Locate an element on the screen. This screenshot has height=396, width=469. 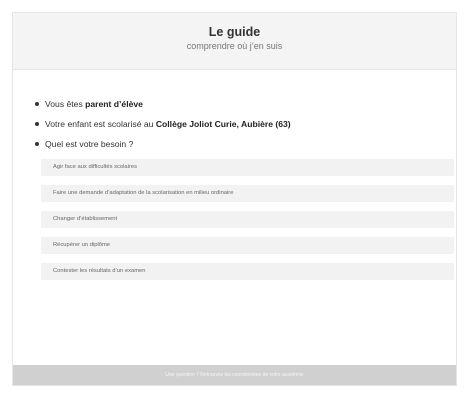
guide-title: Le guide is located at coordinates (234, 32).